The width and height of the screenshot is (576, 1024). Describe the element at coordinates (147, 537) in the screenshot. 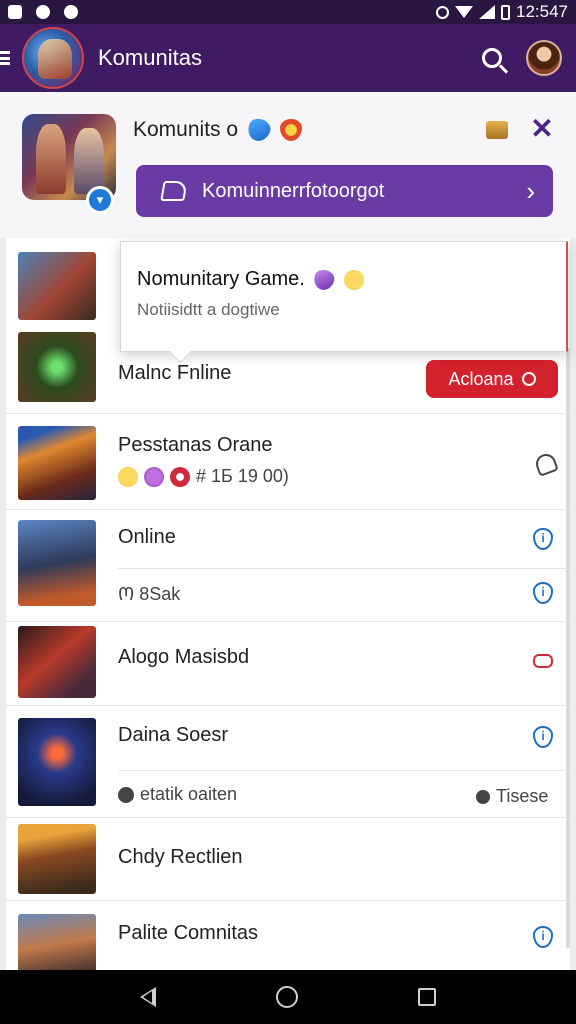

I see `list-item-title: Online` at that location.